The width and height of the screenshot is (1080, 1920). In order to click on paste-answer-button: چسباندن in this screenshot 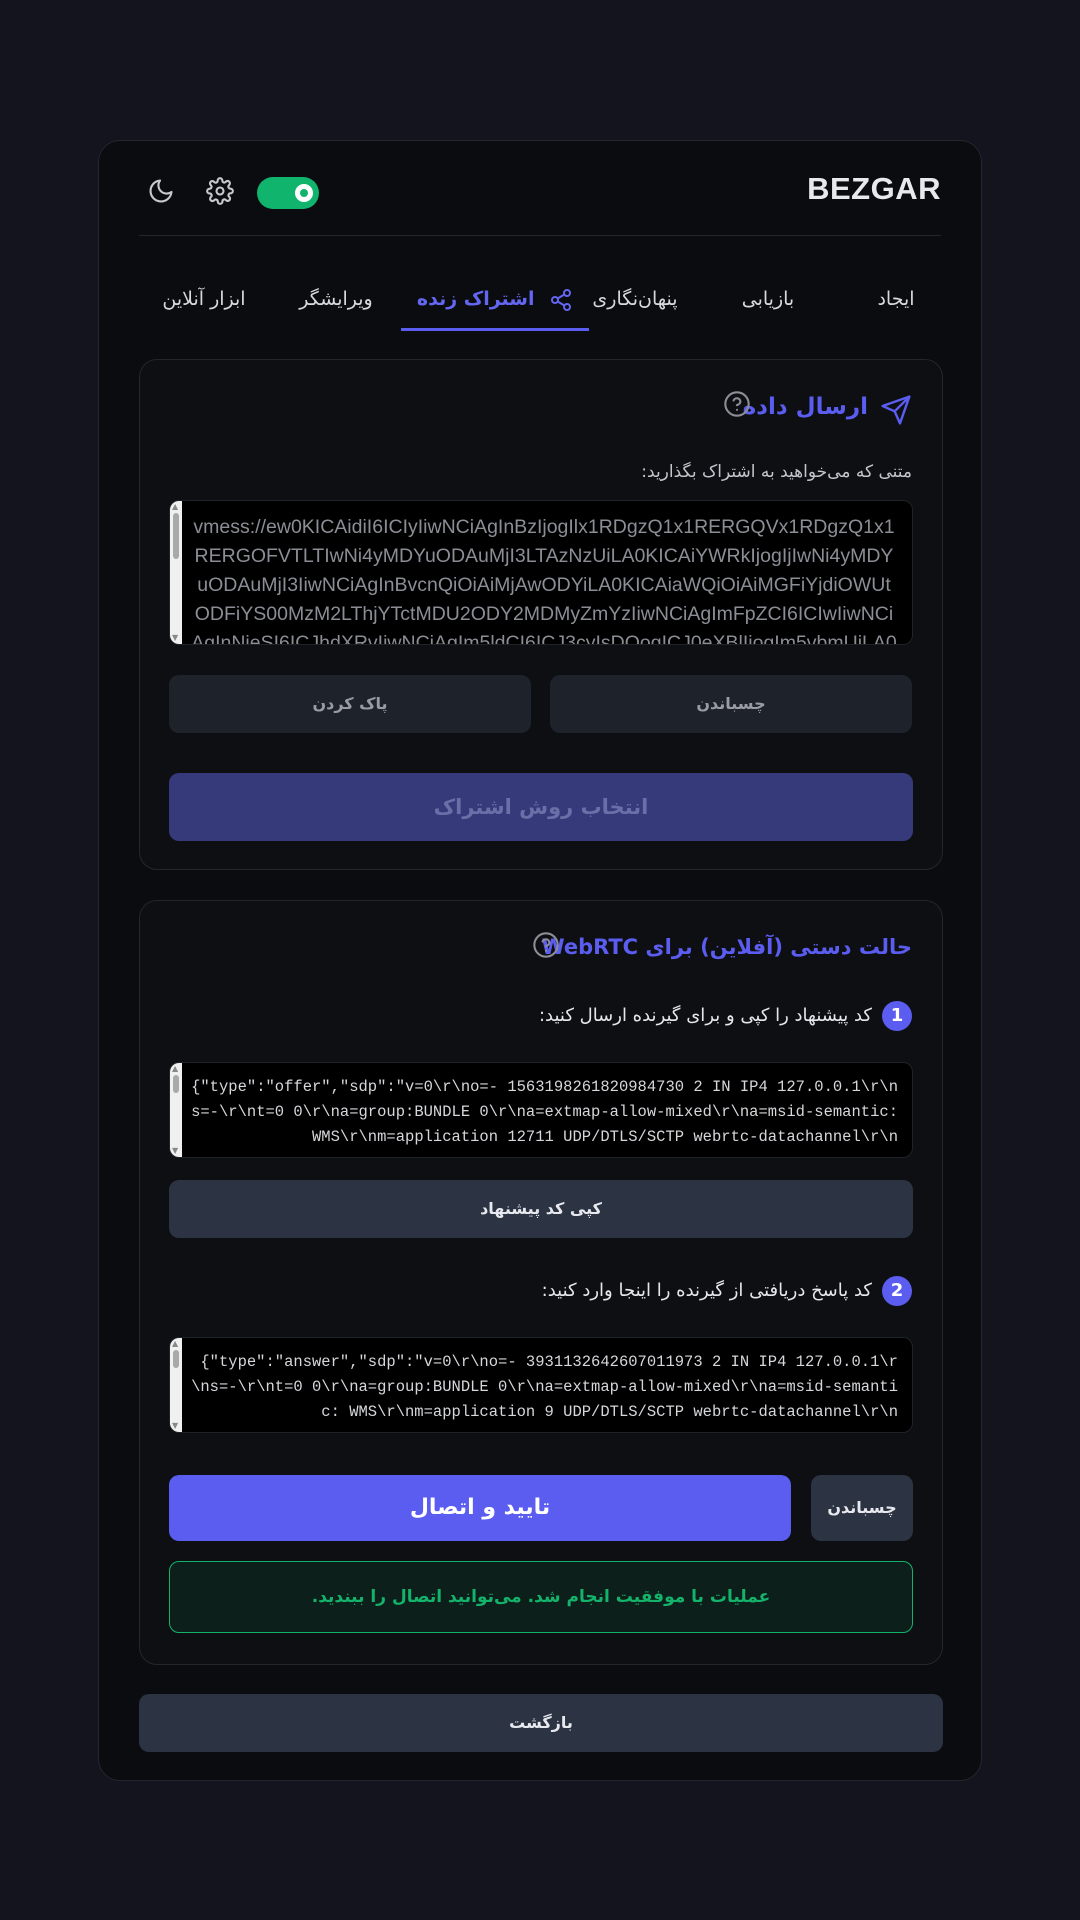, I will do `click(862, 1508)`.